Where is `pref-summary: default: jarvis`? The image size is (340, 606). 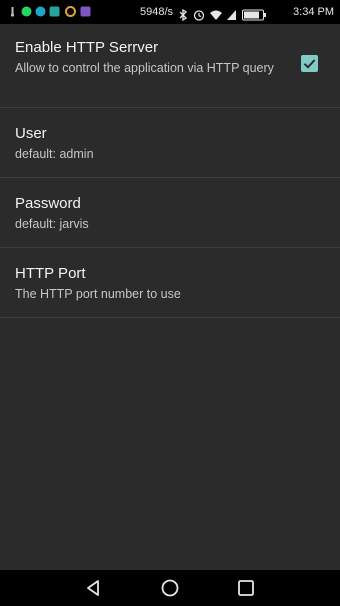 pref-summary: default: jarvis is located at coordinates (52, 224).